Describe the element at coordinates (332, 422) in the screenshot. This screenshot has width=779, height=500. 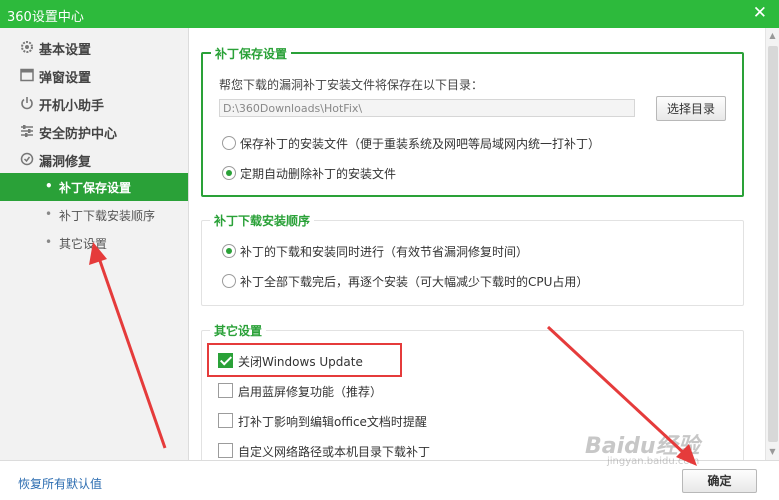
I see `checkbox-label: 打补丁影响到编辑office文档时提醒` at that location.